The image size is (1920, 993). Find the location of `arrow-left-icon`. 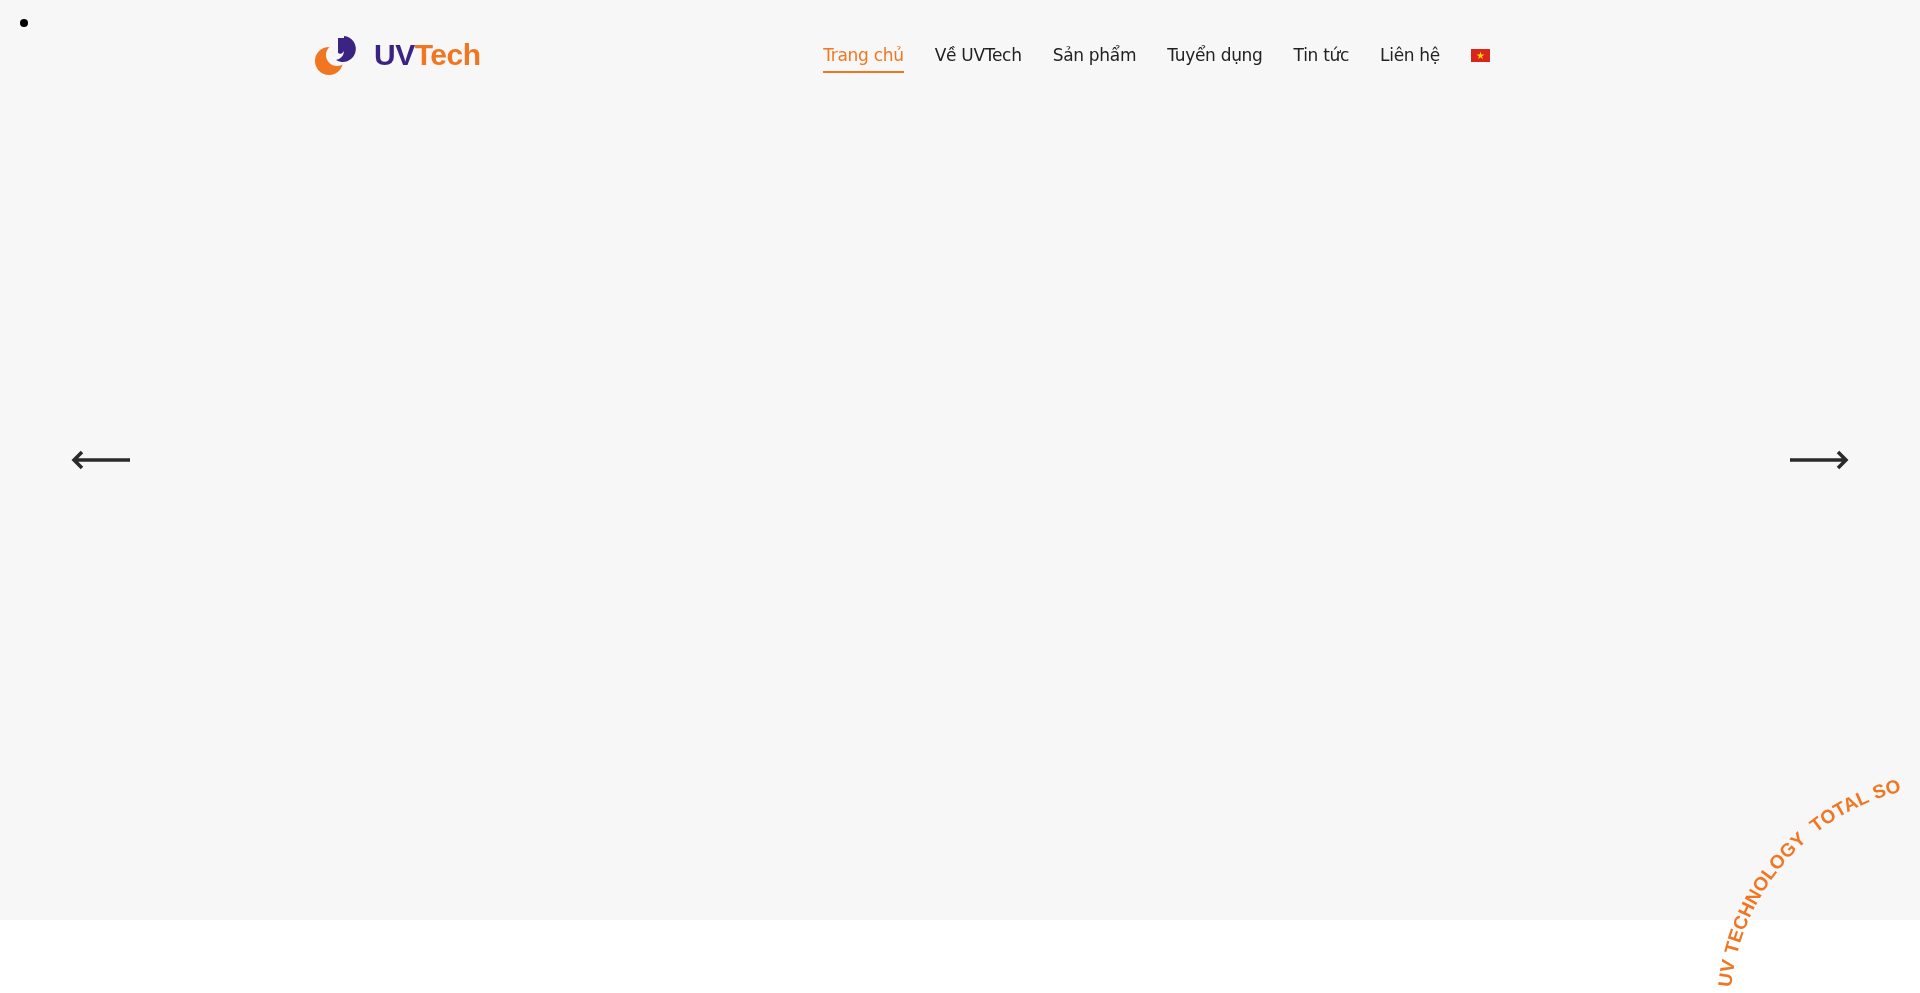

arrow-left-icon is located at coordinates (101, 460).